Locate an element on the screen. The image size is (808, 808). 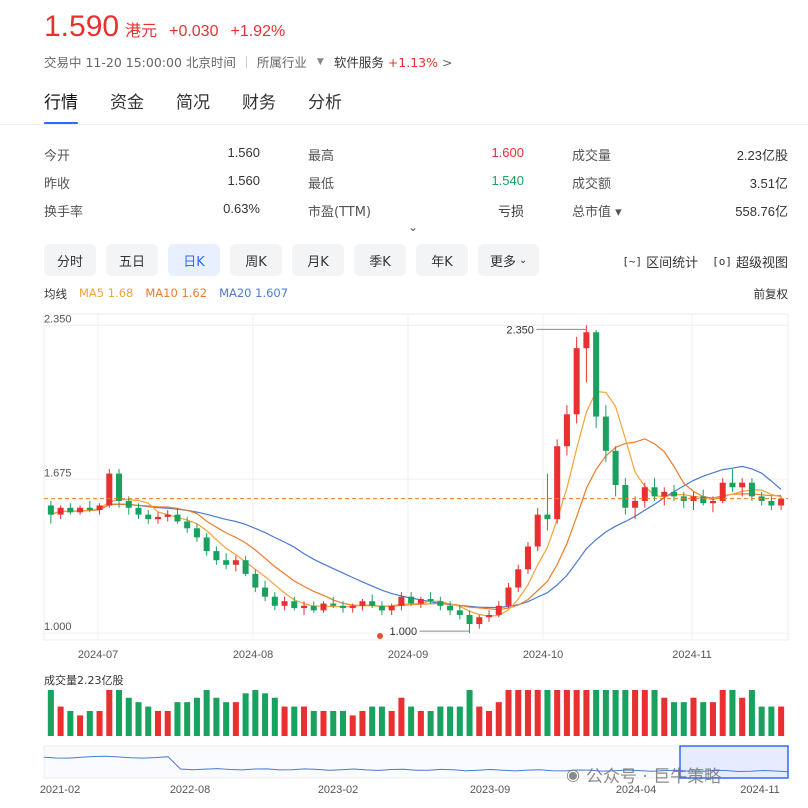
range-stats-button: [~] 区间统计 is located at coordinates (660, 261).